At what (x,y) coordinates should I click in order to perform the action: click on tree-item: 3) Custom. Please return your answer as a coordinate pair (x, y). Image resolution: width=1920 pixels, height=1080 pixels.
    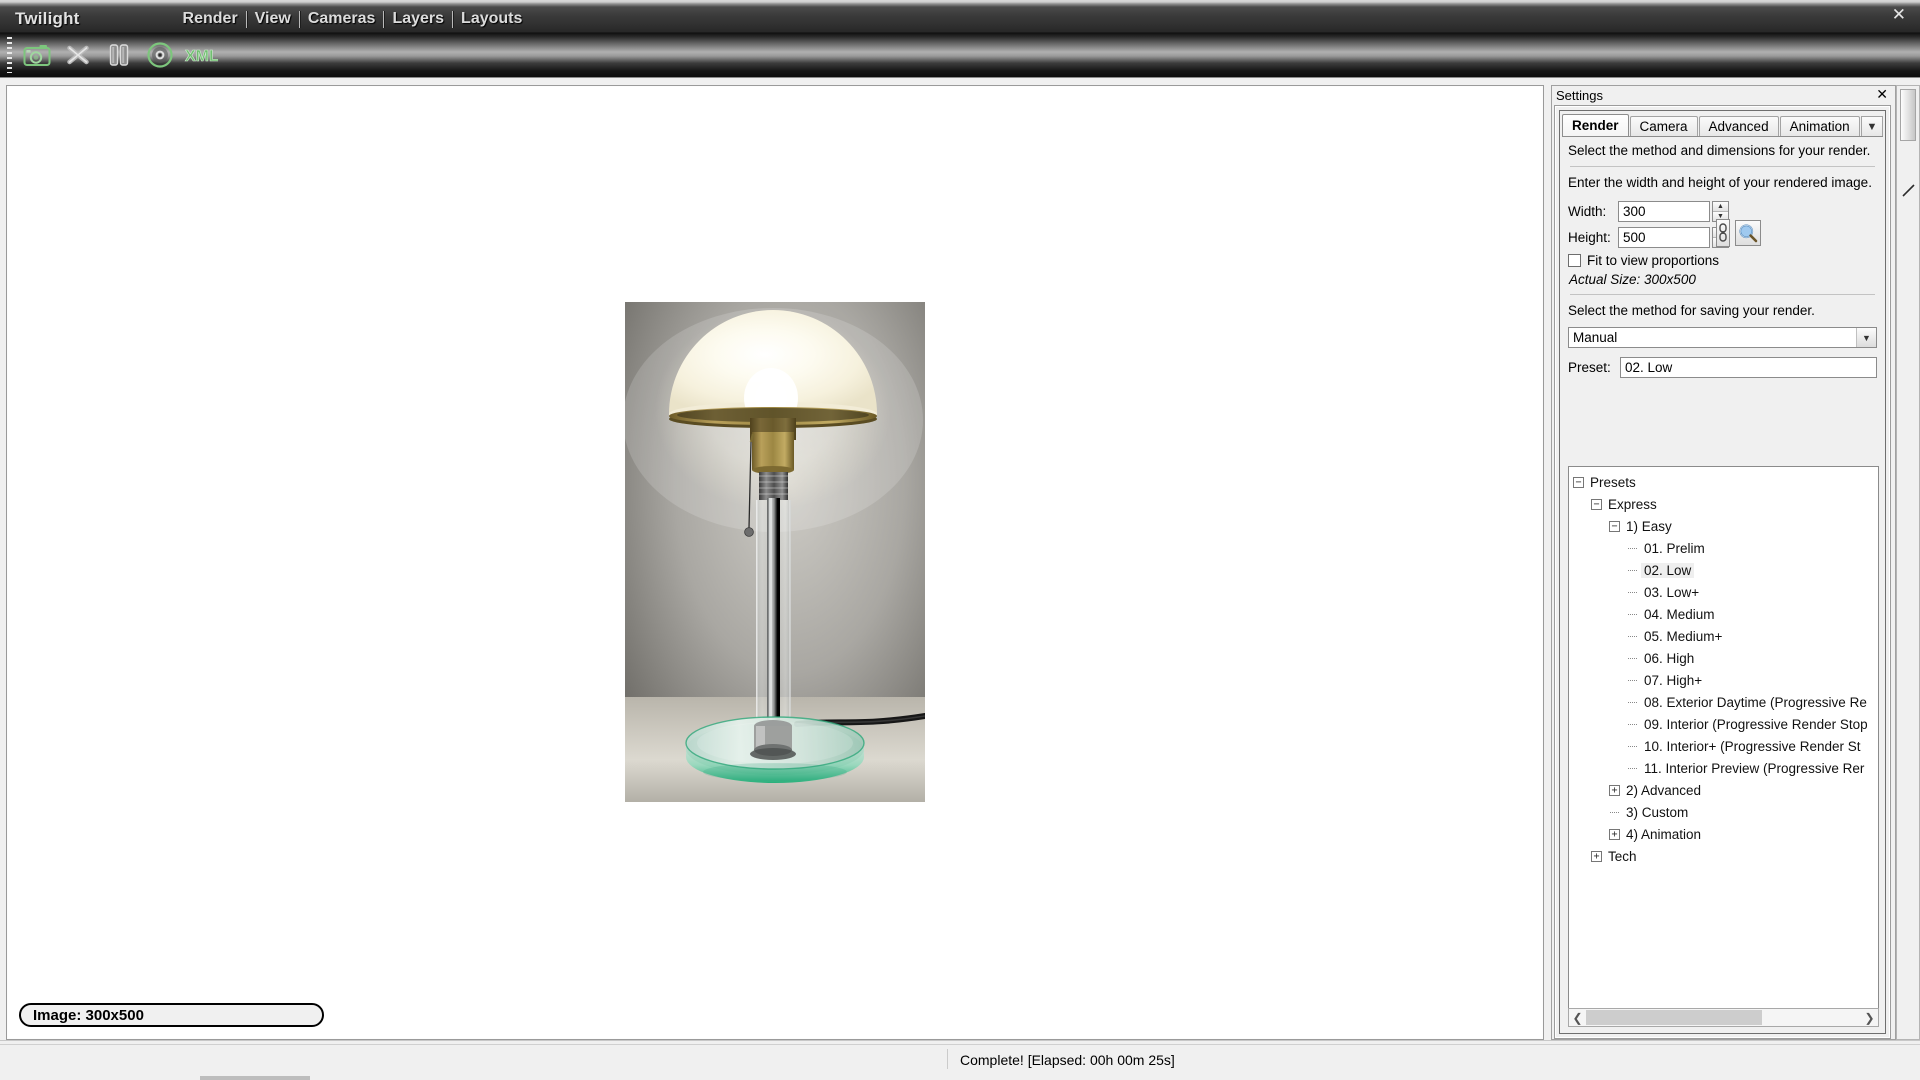
    Looking at the image, I should click on (1725, 812).